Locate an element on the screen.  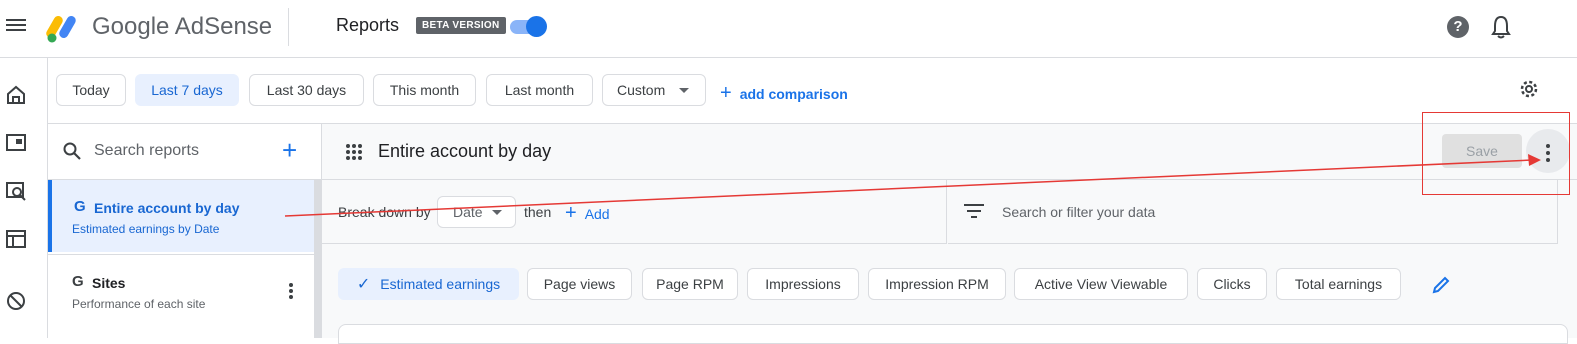
beta-badge: BETA VERSION is located at coordinates (461, 25).